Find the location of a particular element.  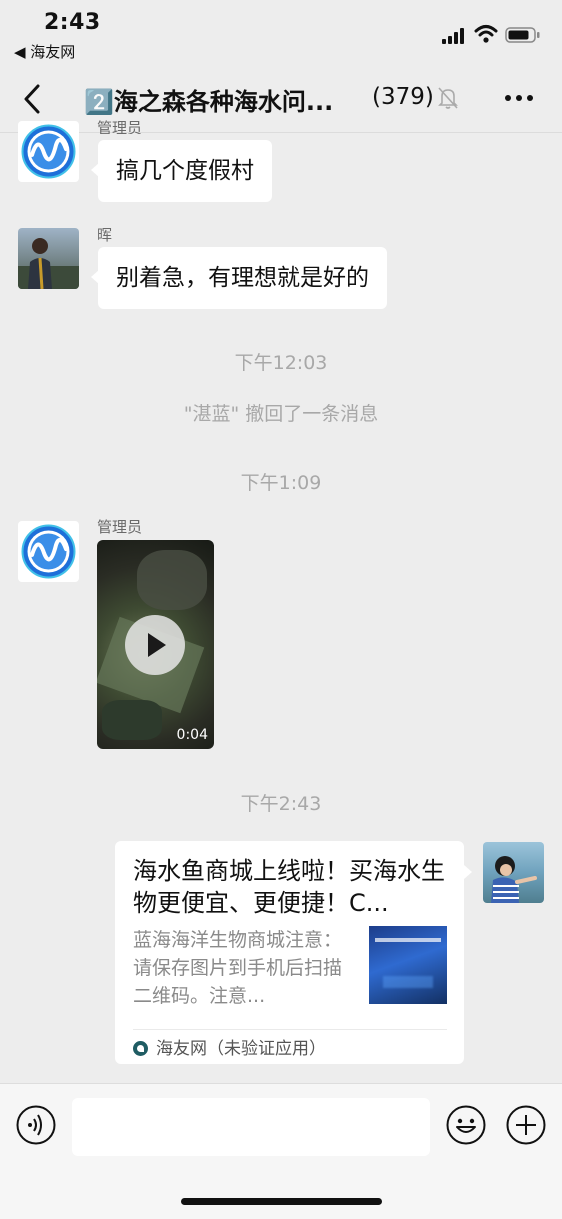

timestamp: 下午1:09 is located at coordinates (281, 483).